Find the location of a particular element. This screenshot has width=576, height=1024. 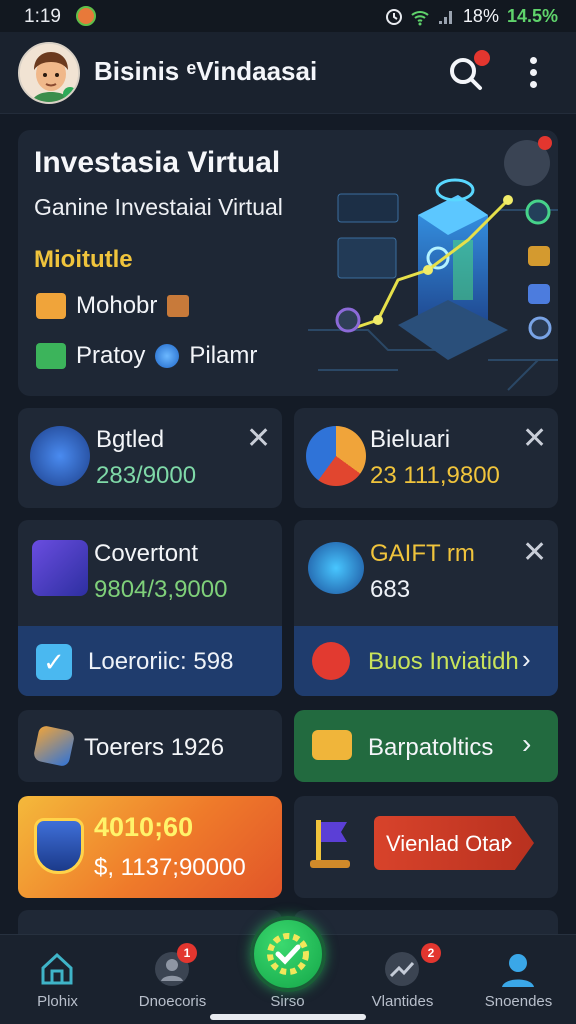

card-title: Toerers 1926 is located at coordinates (154, 747).